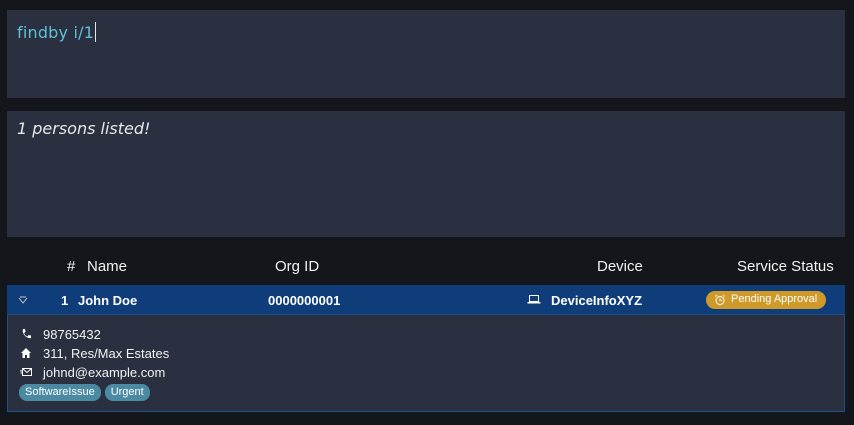  I want to click on header-device: Device, so click(620, 266).